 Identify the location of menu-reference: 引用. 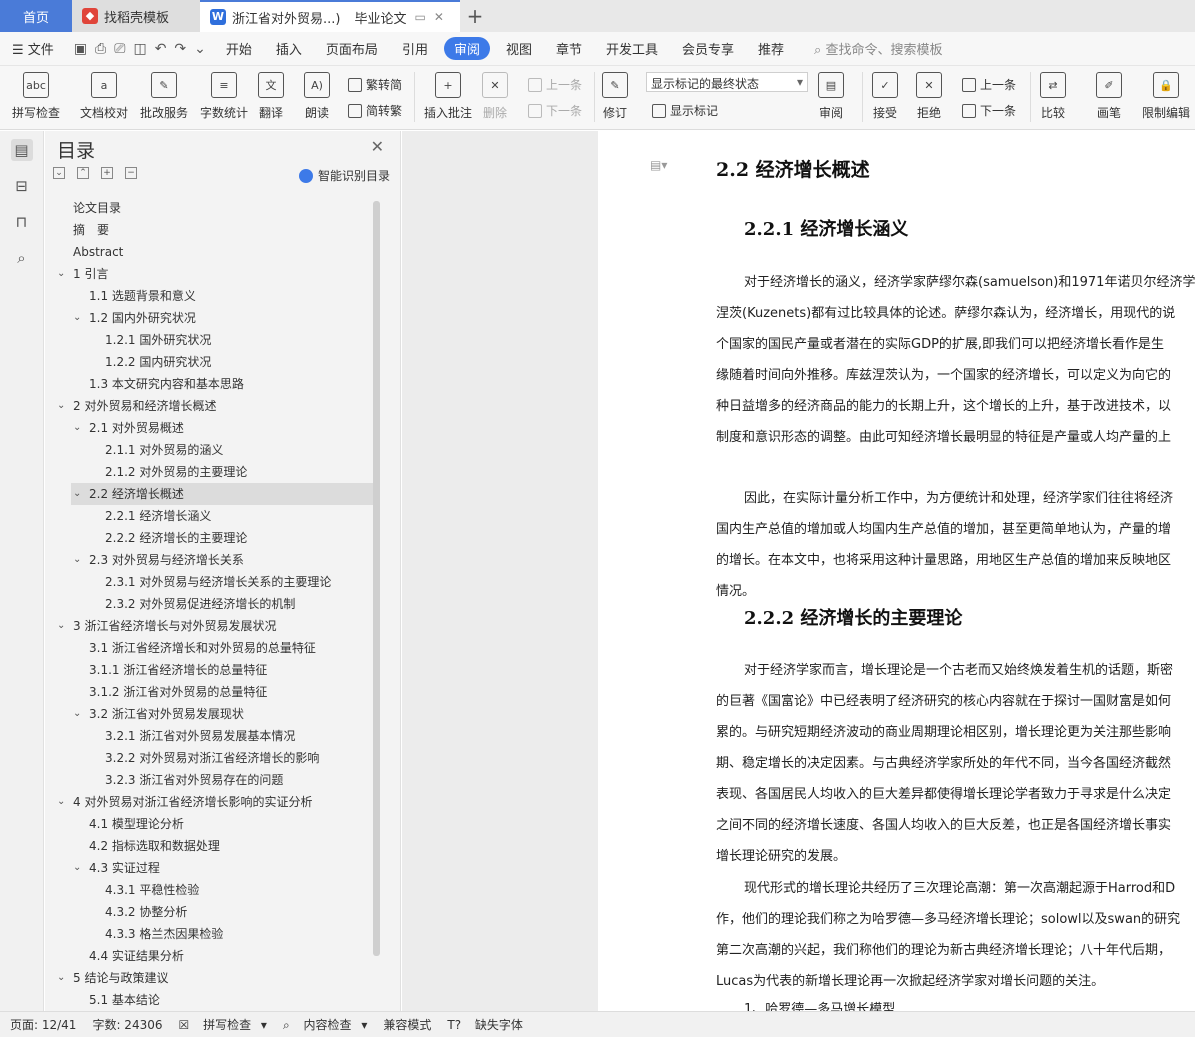
(415, 48).